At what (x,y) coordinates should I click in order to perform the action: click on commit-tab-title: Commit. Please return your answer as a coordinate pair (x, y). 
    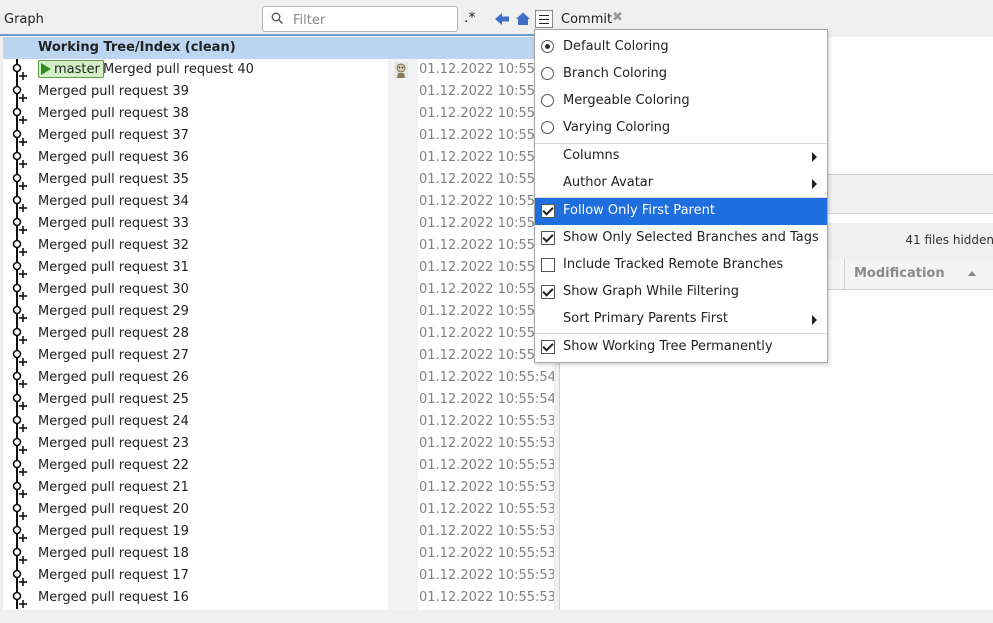
    Looking at the image, I should click on (586, 19).